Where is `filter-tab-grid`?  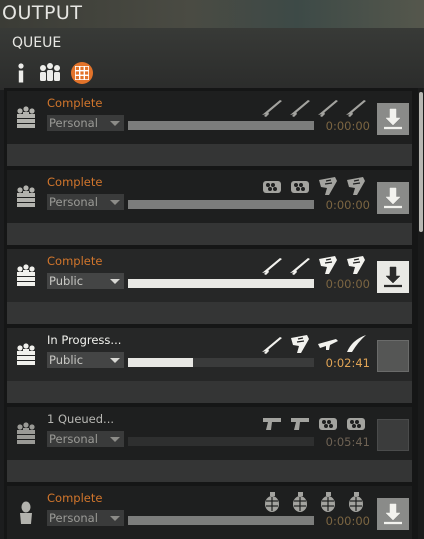 filter-tab-grid is located at coordinates (82, 73).